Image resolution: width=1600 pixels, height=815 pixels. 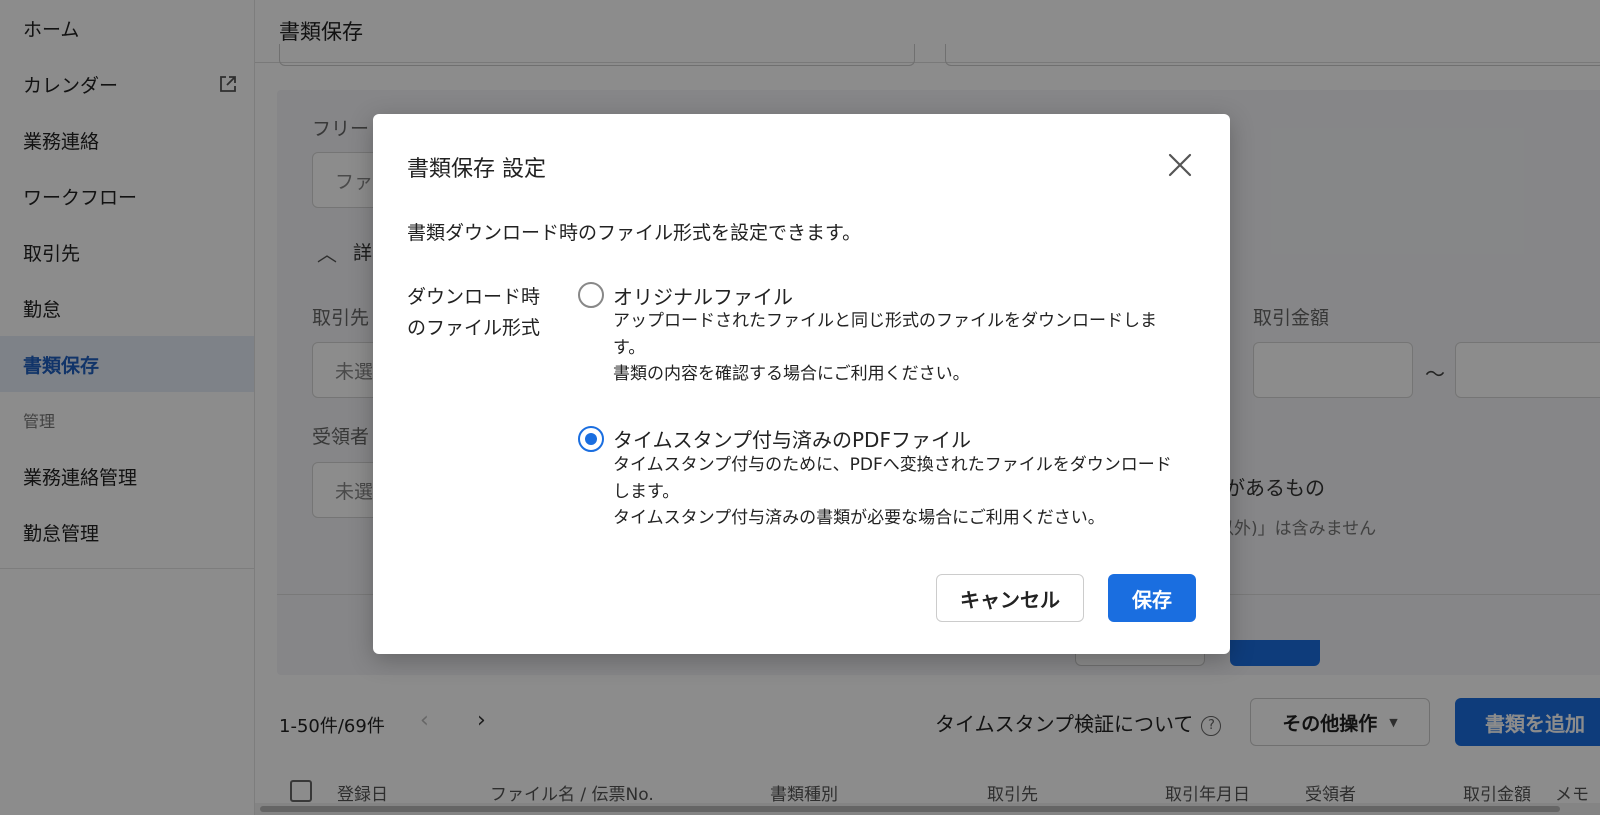 I want to click on close-icon, so click(x=1180, y=165).